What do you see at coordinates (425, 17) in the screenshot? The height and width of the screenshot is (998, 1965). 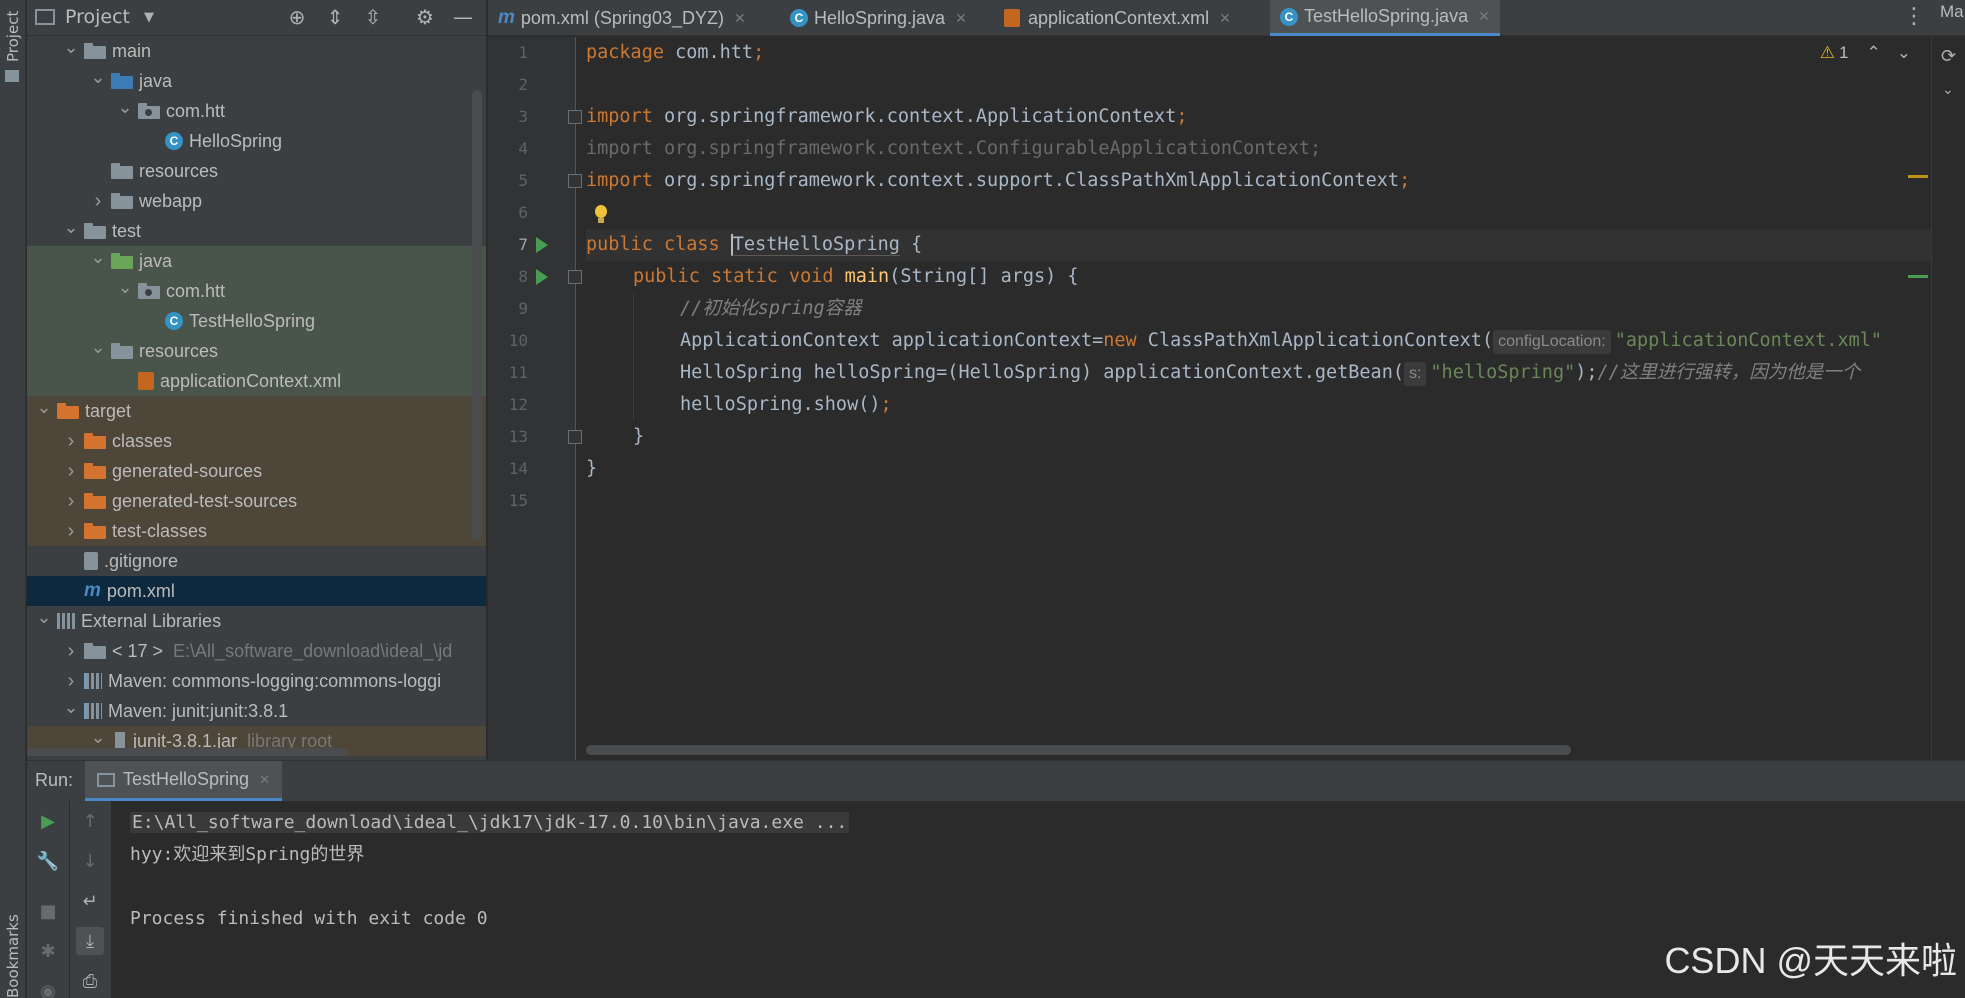 I see `gear-icon: ⚙` at bounding box center [425, 17].